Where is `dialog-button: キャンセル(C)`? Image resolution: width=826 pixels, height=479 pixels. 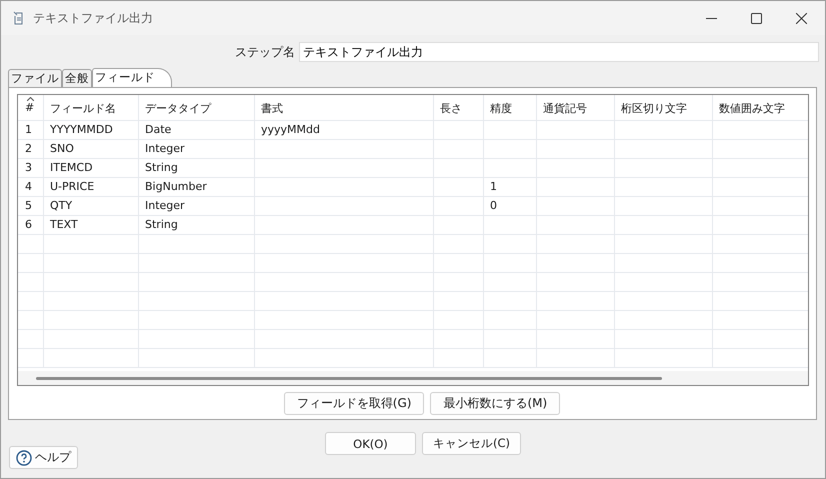 dialog-button: キャンセル(C) is located at coordinates (471, 443).